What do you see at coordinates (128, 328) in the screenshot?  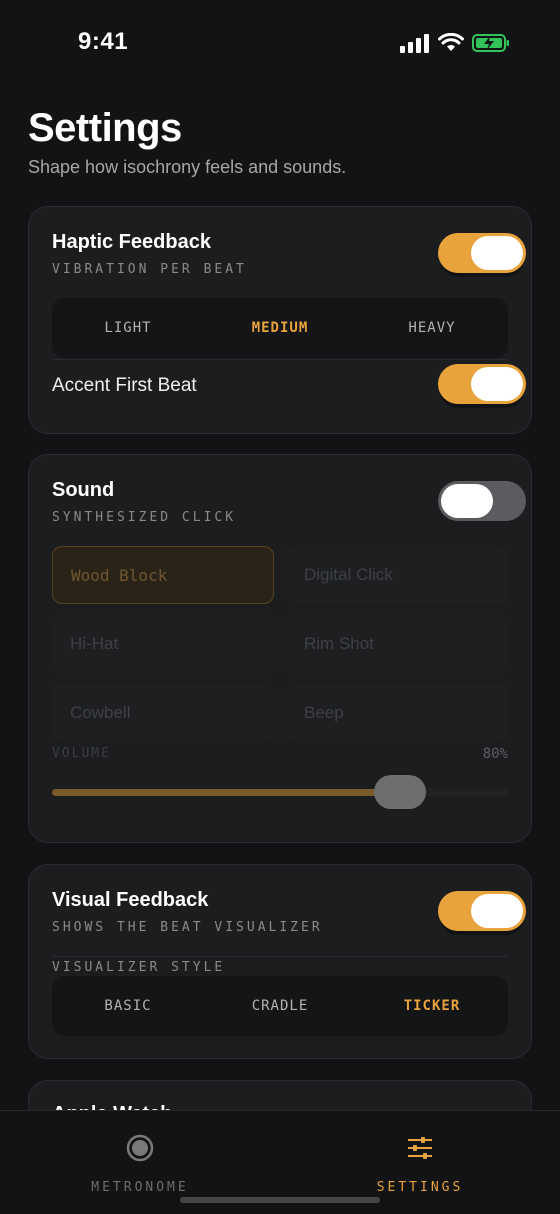 I see `haptic-option-light: LIGHT` at bounding box center [128, 328].